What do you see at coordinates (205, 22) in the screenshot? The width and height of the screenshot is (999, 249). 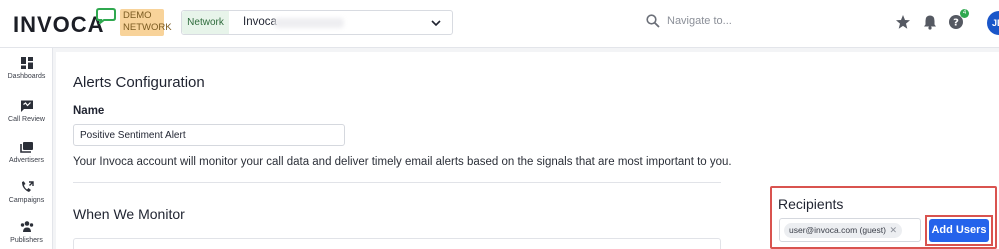 I see `network-tag: Network` at bounding box center [205, 22].